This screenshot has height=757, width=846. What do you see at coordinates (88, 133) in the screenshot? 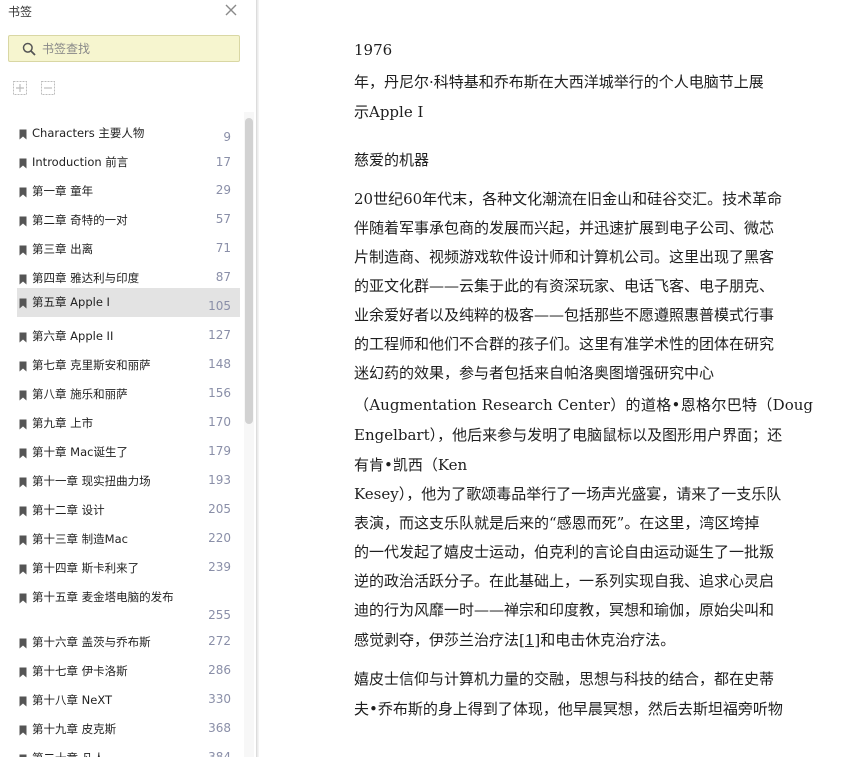
I see `bookmark-label: Characters 主要人物` at bounding box center [88, 133].